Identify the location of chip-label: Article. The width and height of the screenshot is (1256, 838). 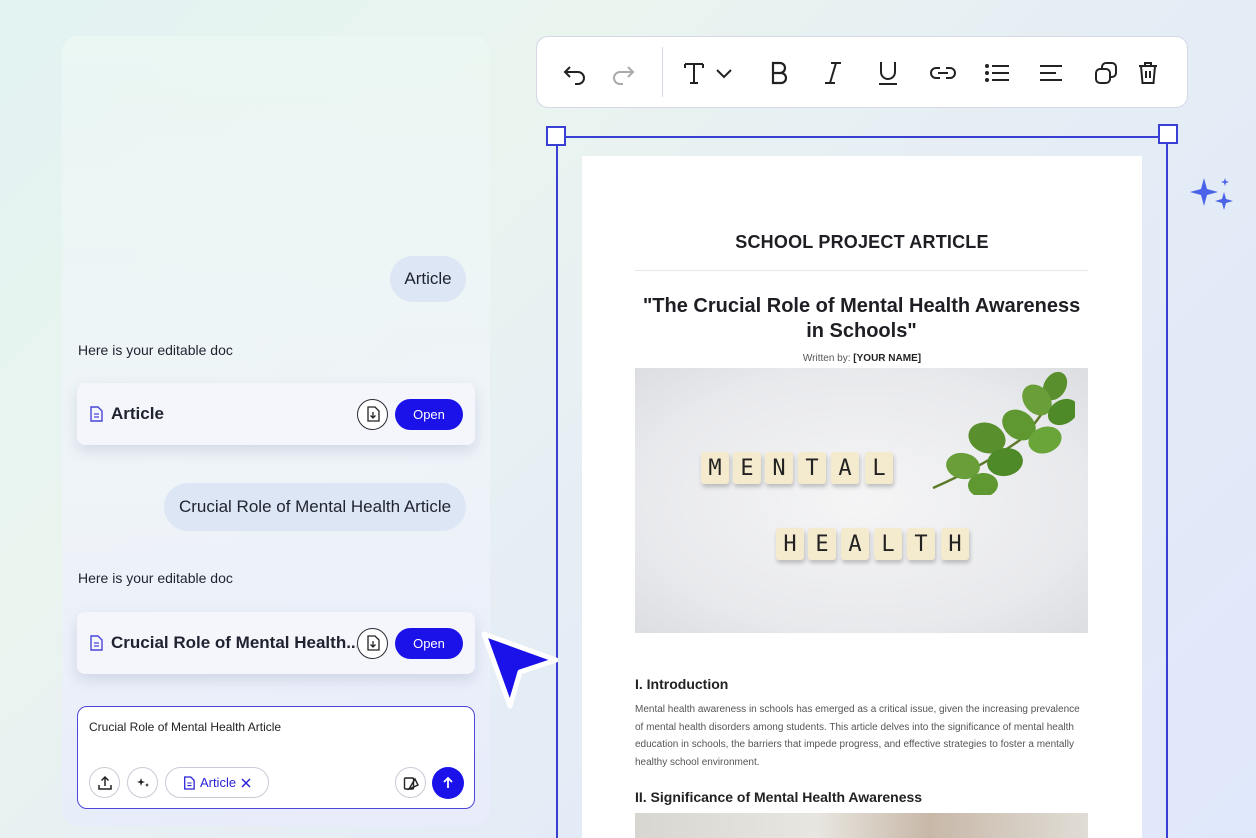
(218, 782).